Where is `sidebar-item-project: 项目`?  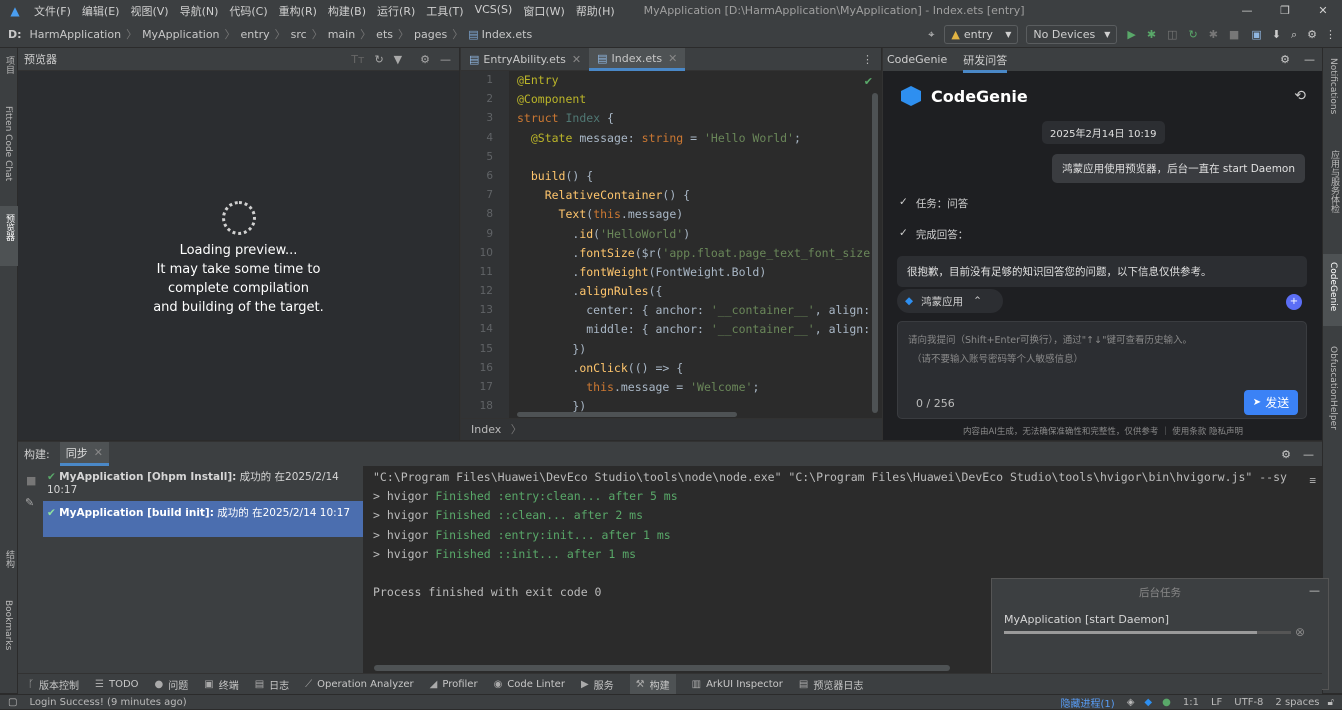
sidebar-item-project: 项目 is located at coordinates (9, 65).